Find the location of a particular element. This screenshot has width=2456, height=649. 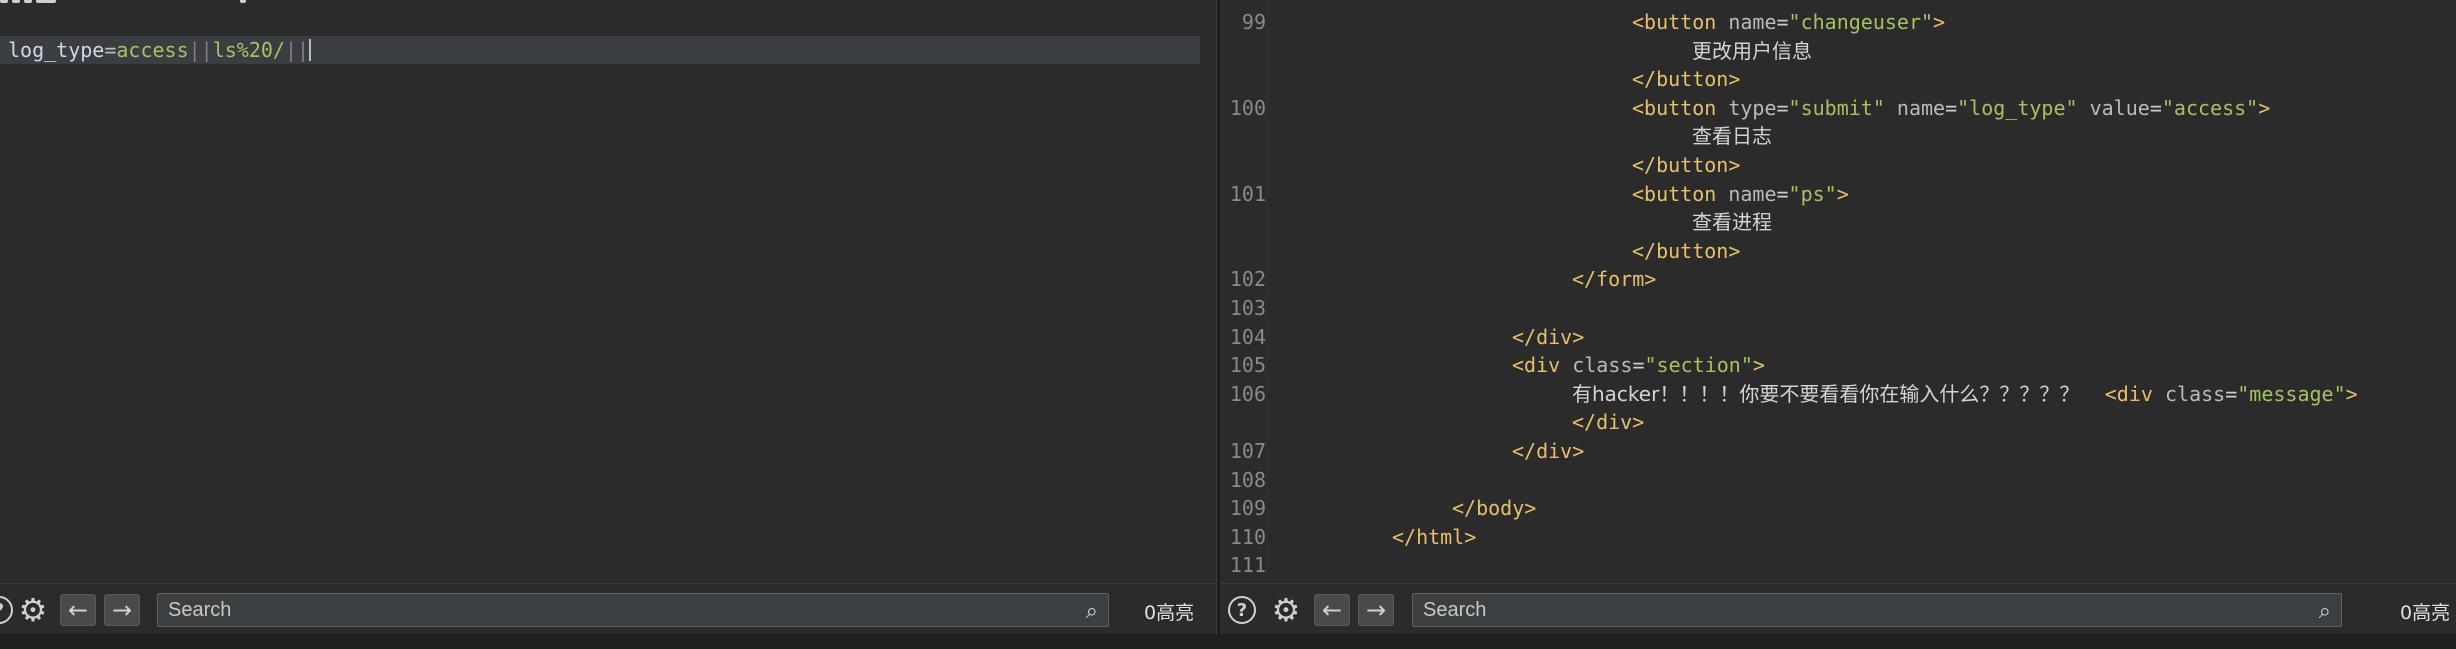

code-token: 更改用户信息 is located at coordinates (1752, 50).